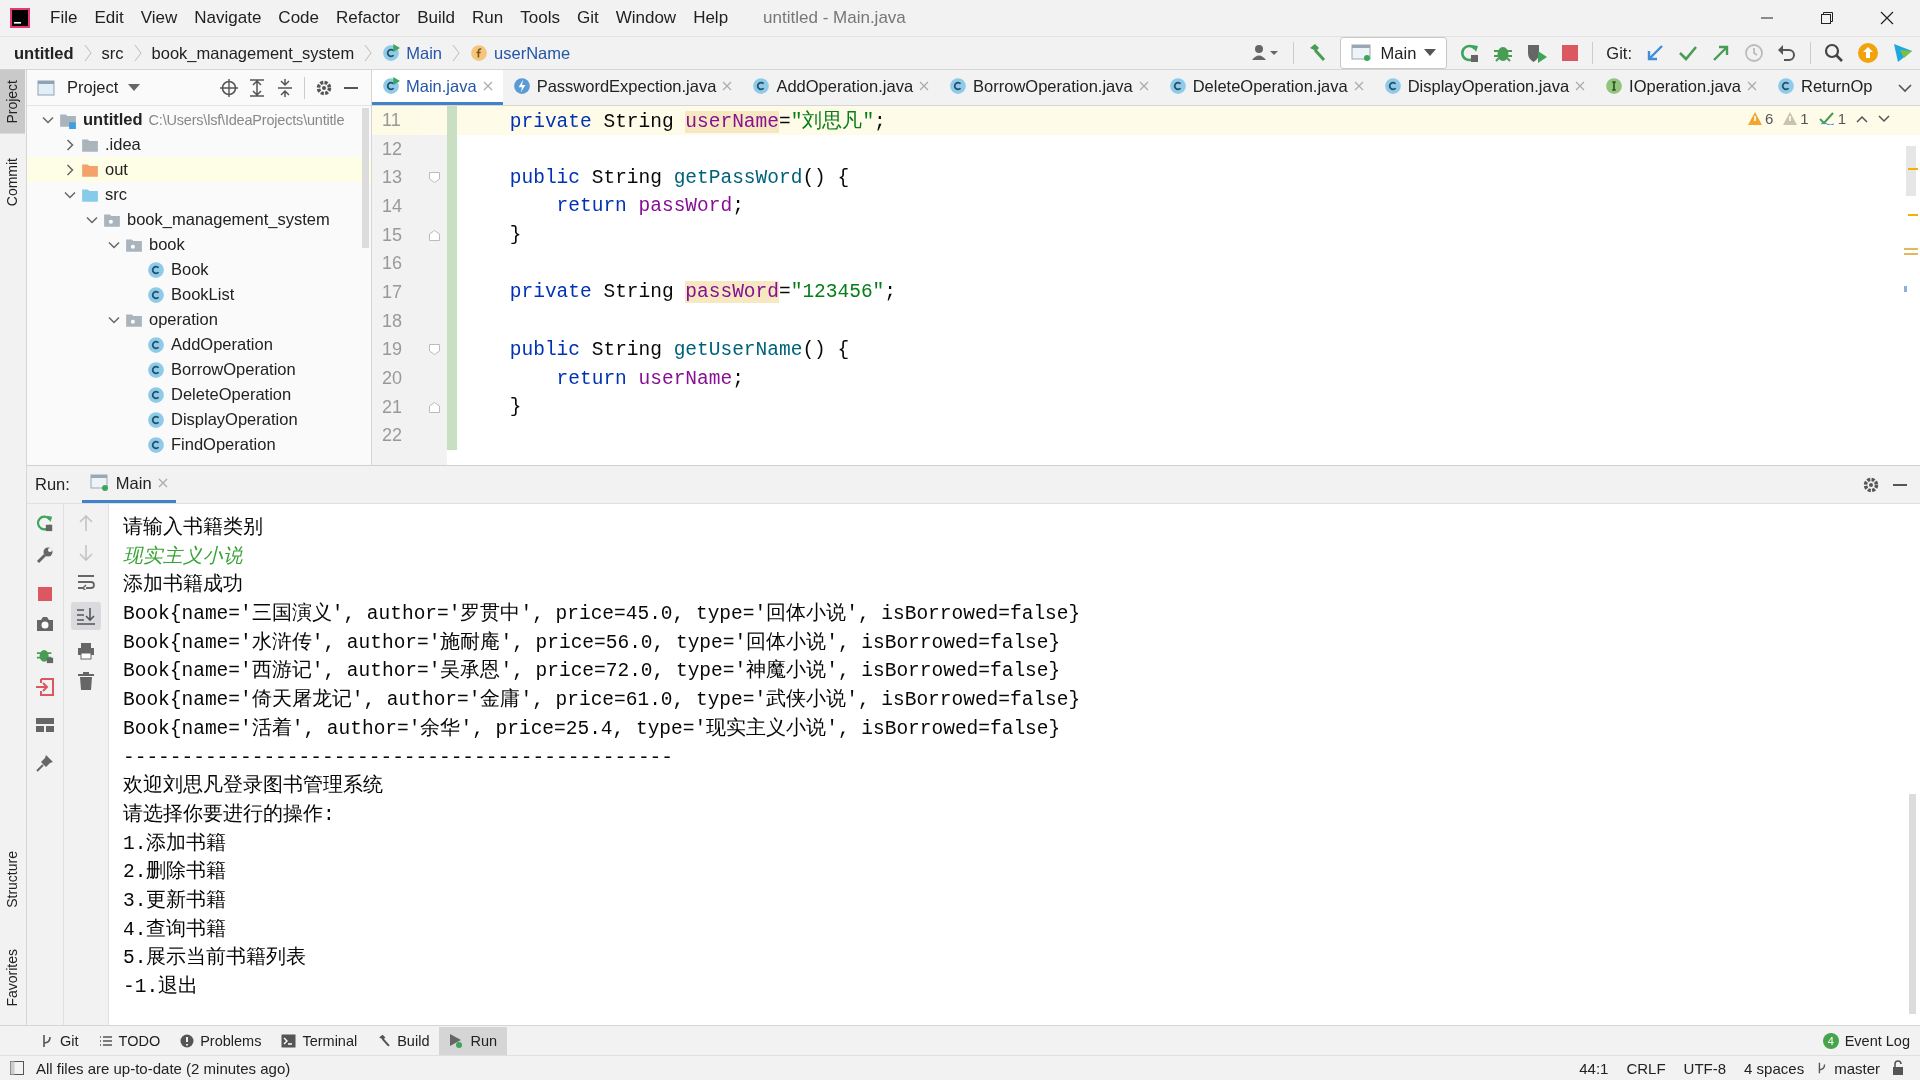 This screenshot has width=1920, height=1080. Describe the element at coordinates (646, 18) in the screenshot. I see `menu-item: Window` at that location.